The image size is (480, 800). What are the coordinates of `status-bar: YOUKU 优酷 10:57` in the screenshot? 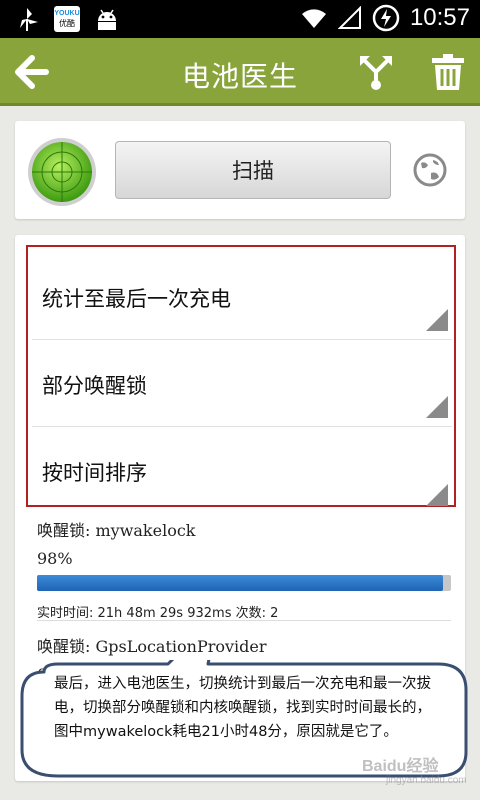 It's located at (240, 19).